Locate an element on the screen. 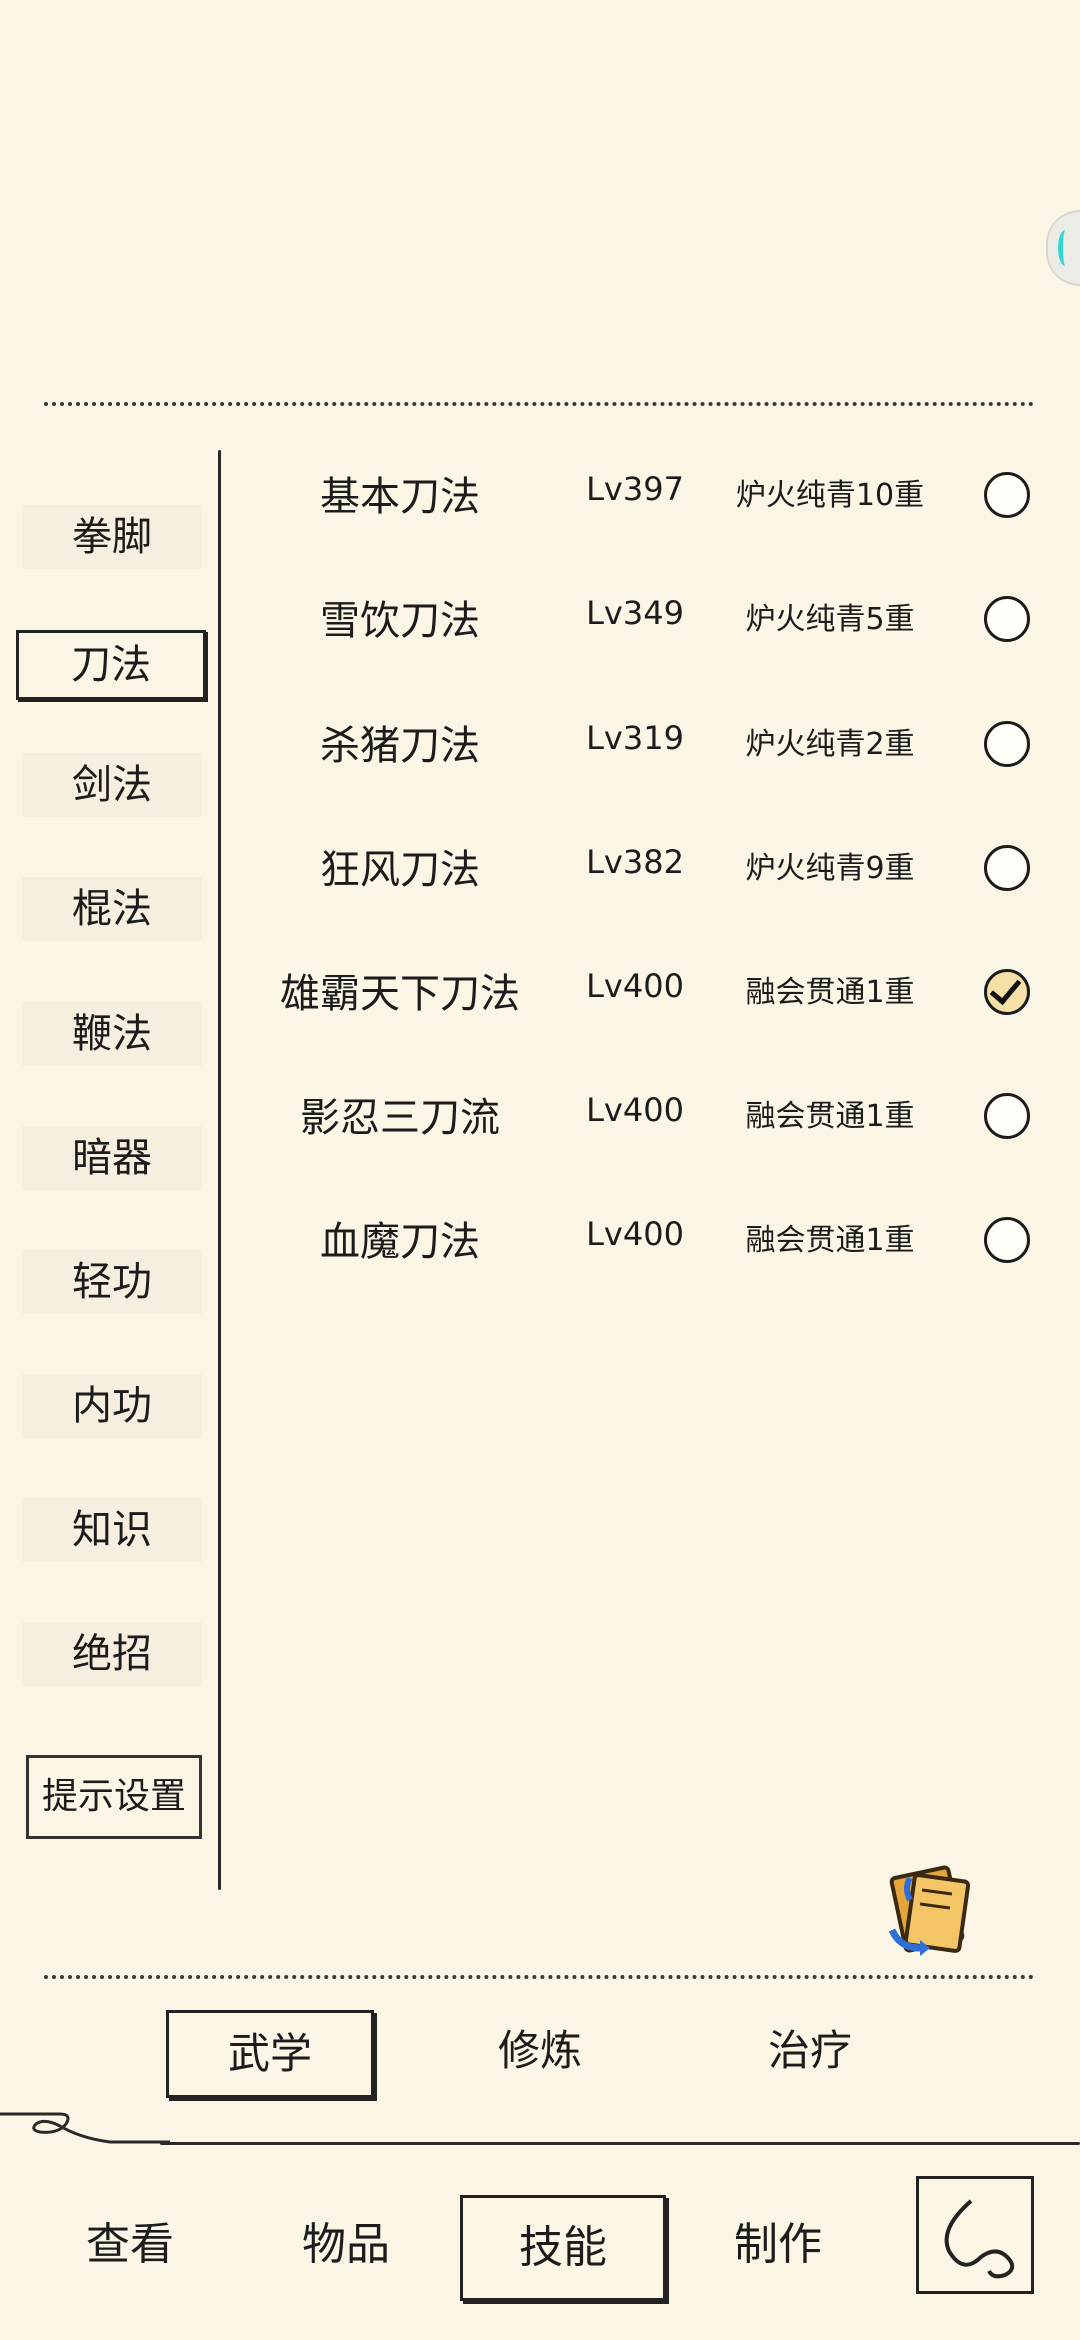 The width and height of the screenshot is (1080, 2340). skill-row: 血魔刀法 Lv400 融会贯通1重 is located at coordinates (640, 1237).